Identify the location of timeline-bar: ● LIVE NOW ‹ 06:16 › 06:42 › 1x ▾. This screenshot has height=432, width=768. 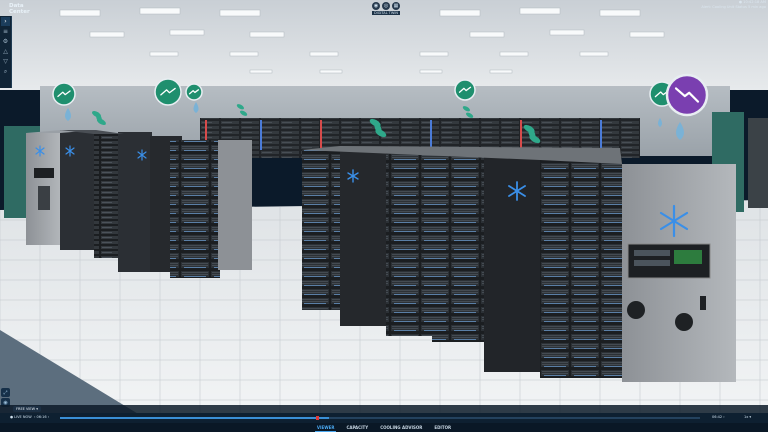
(384, 418).